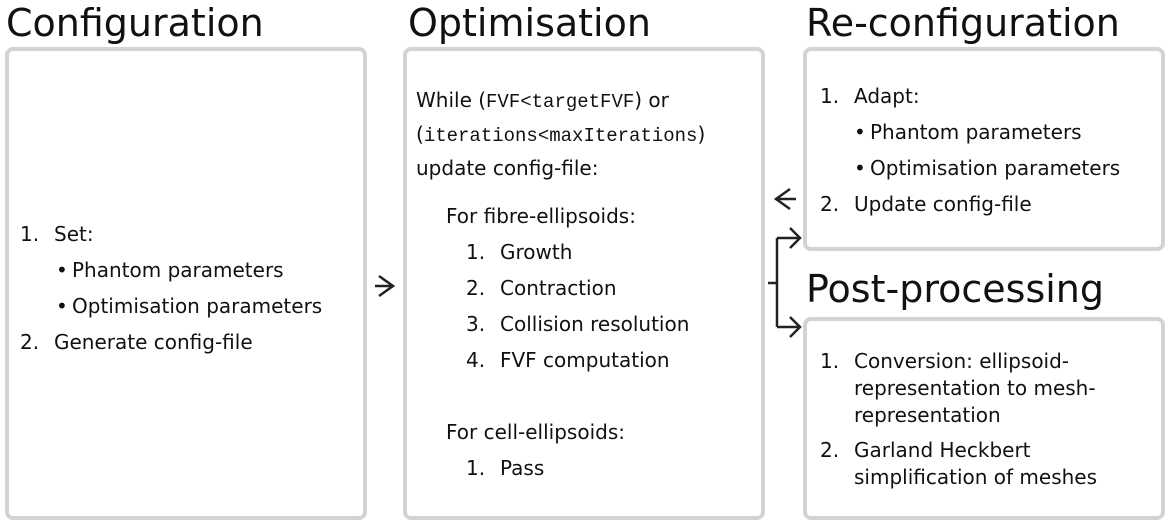 The height and width of the screenshot is (525, 1170). What do you see at coordinates (135, 23) in the screenshot?
I see `configuration-title: Configuration` at bounding box center [135, 23].